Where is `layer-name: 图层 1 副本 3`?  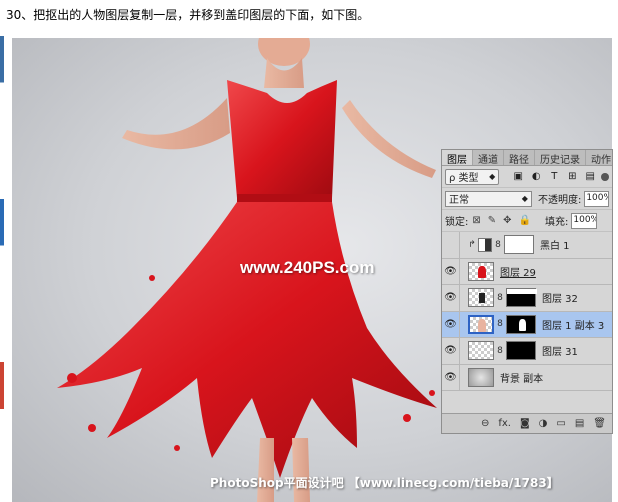 layer-name: 图层 1 副本 3 is located at coordinates (573, 326).